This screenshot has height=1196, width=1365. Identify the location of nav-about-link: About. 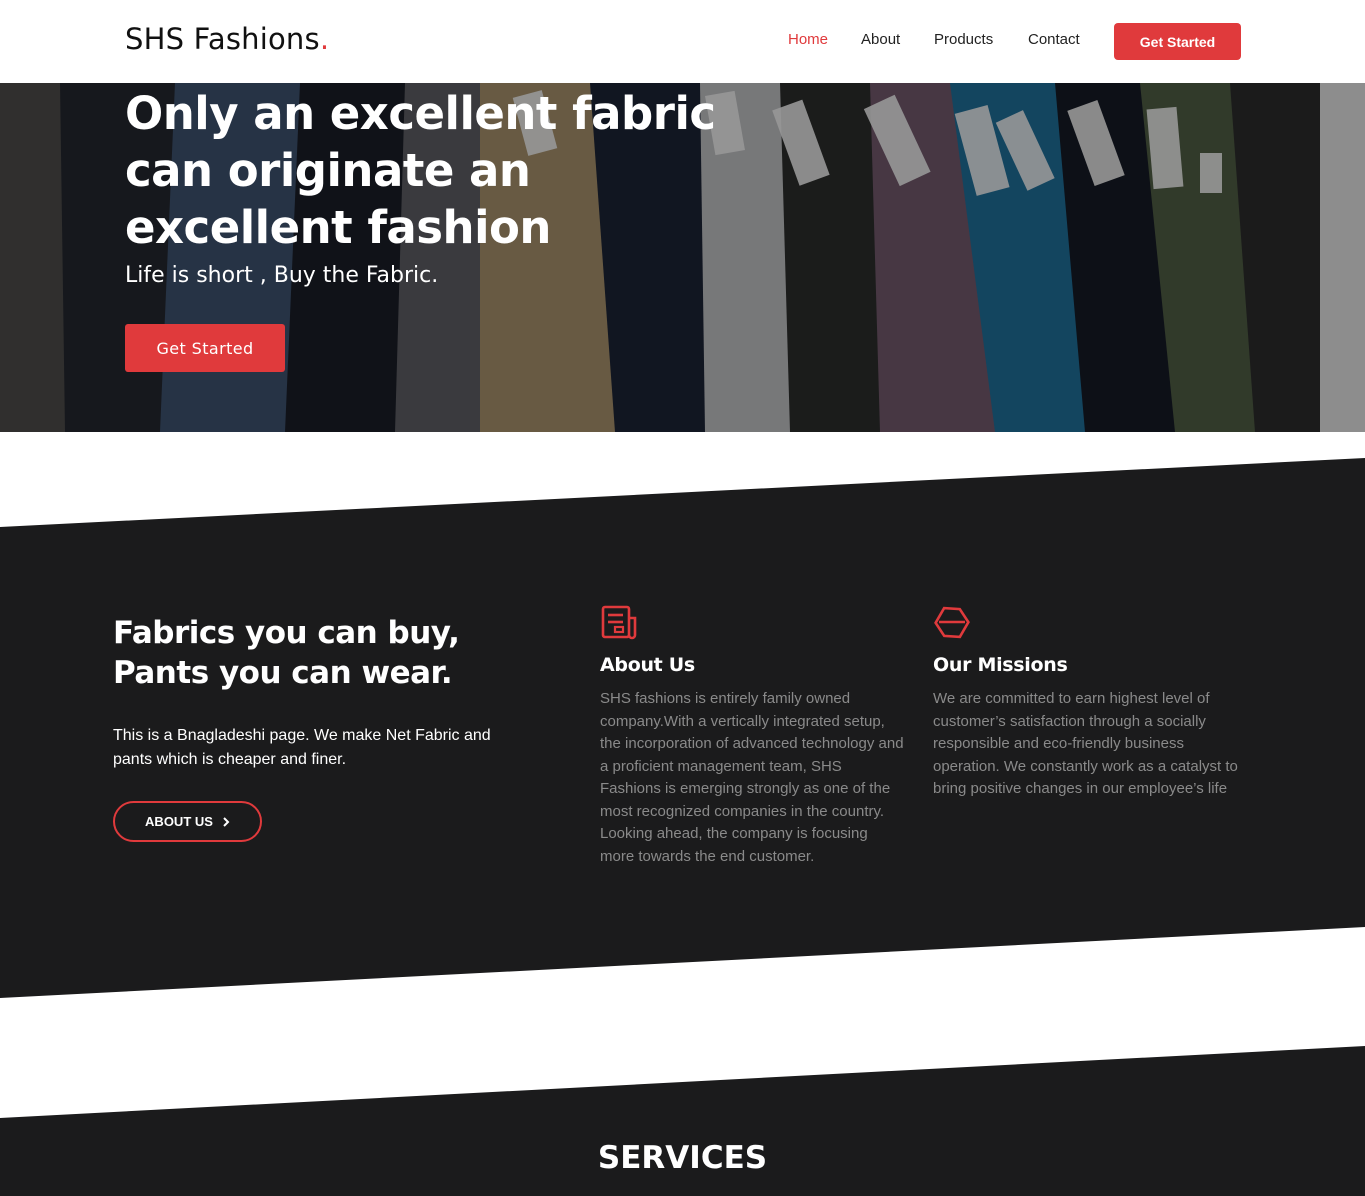
(880, 39).